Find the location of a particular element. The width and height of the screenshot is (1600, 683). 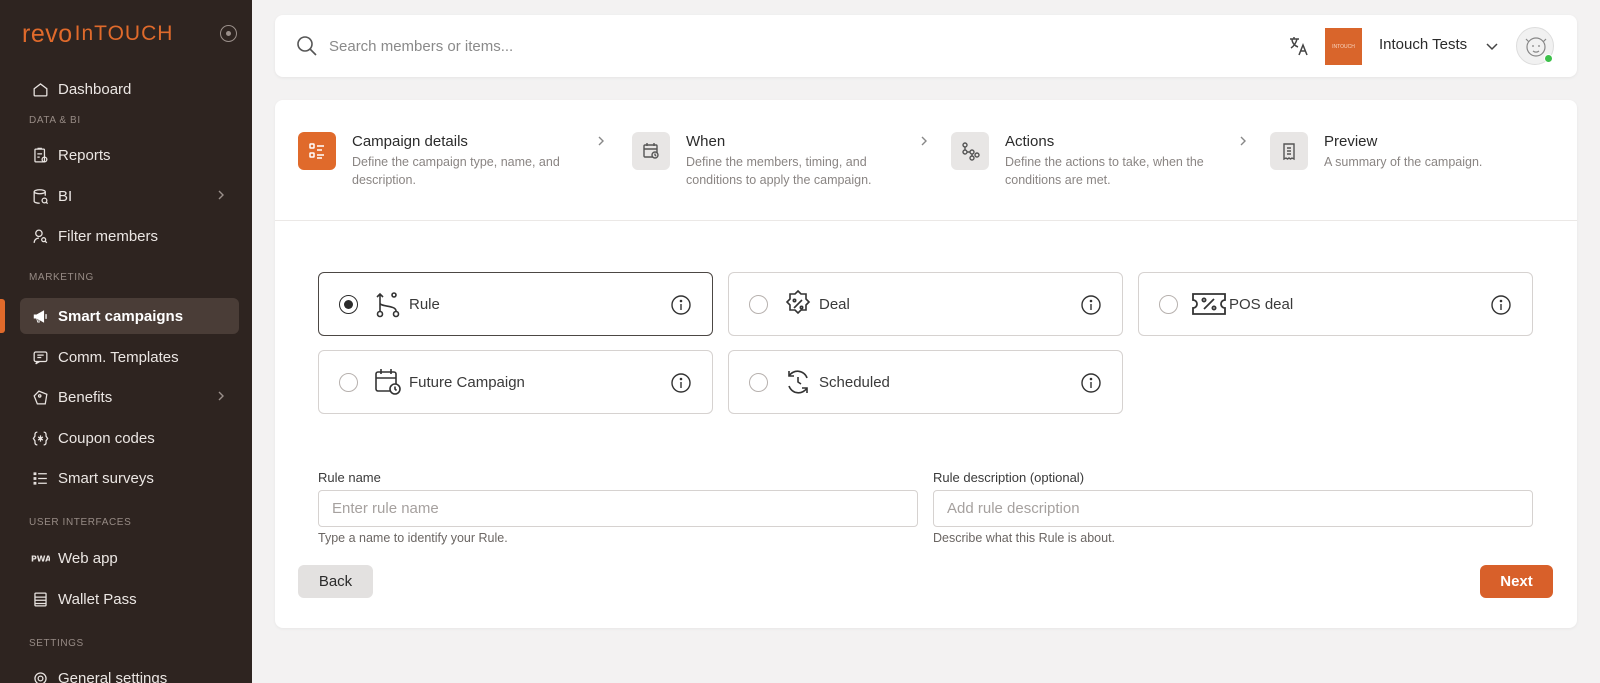

campaign-type-label: Rule is located at coordinates (424, 304).